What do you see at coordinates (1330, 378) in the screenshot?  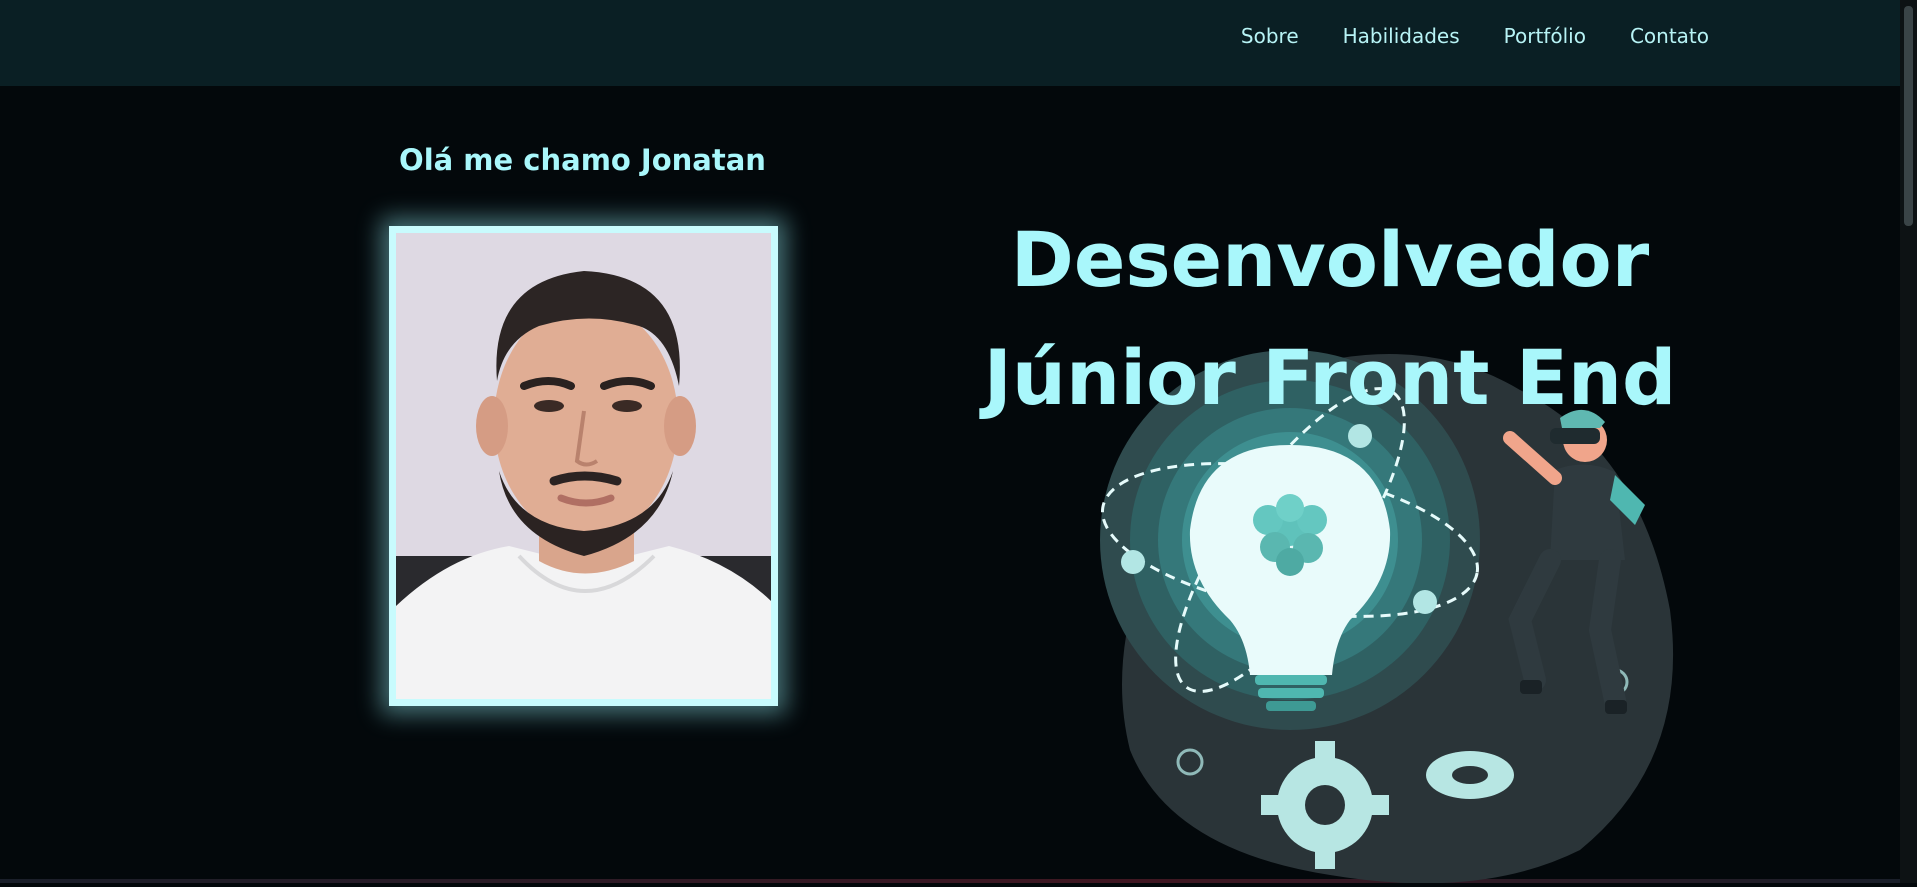 I see `hero-title-line-2: Júnior Front End` at bounding box center [1330, 378].